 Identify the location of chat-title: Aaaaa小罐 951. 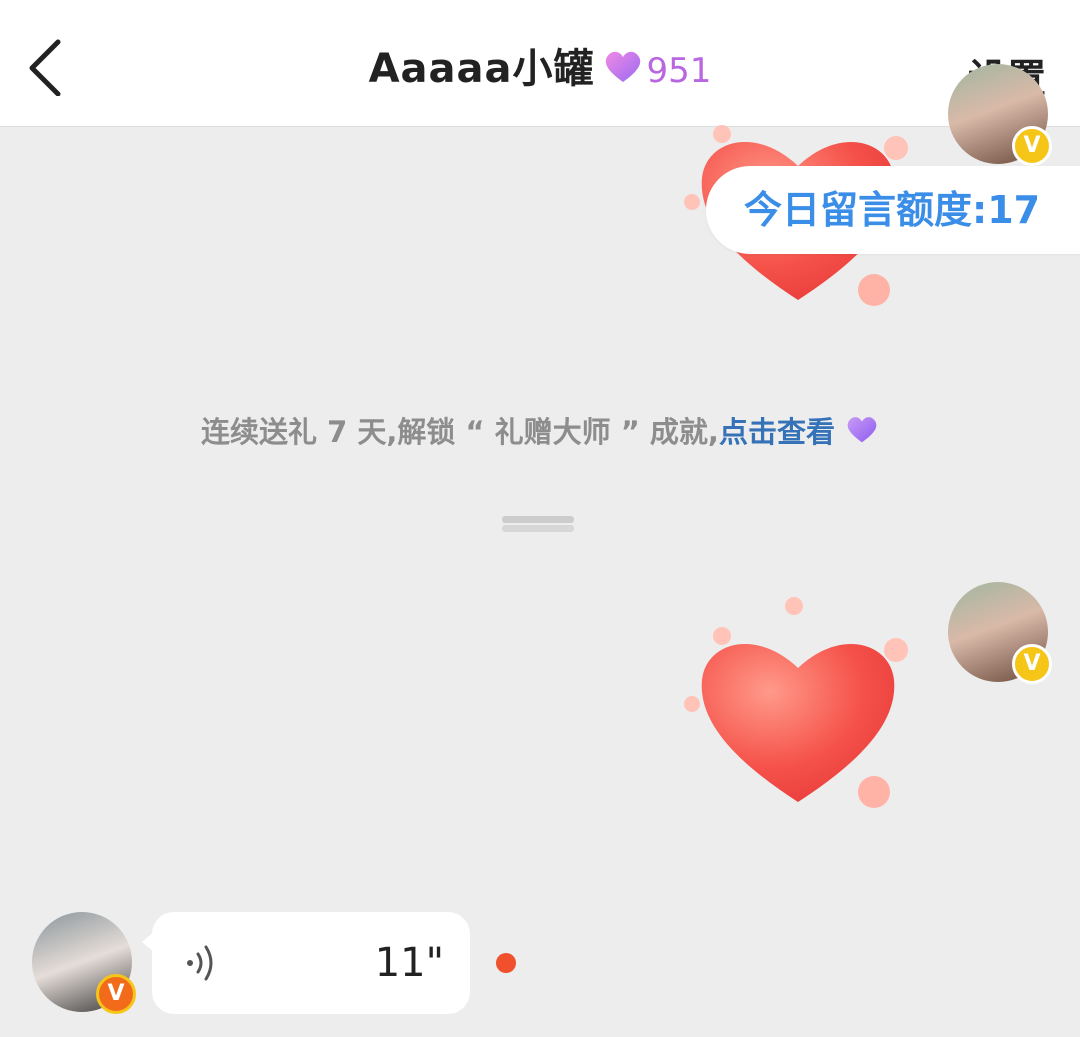
(540, 70).